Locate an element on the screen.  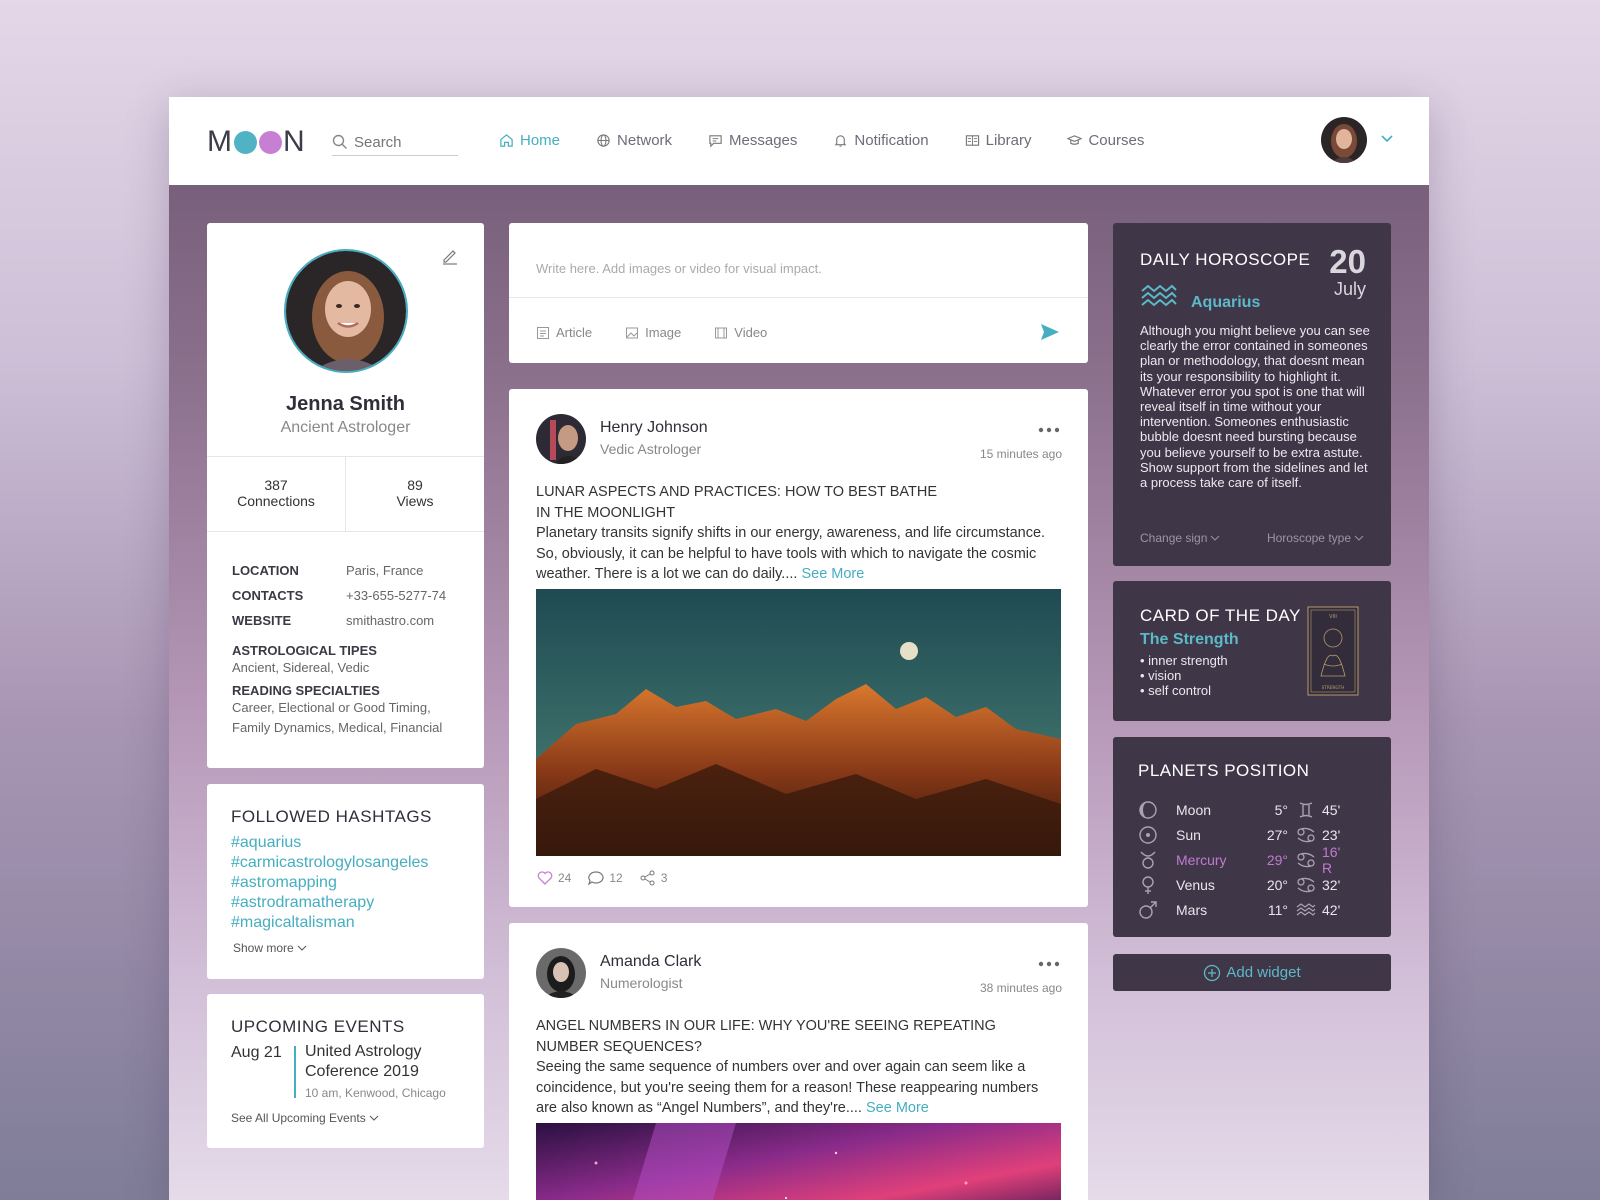
video-button: Video is located at coordinates (740, 332).